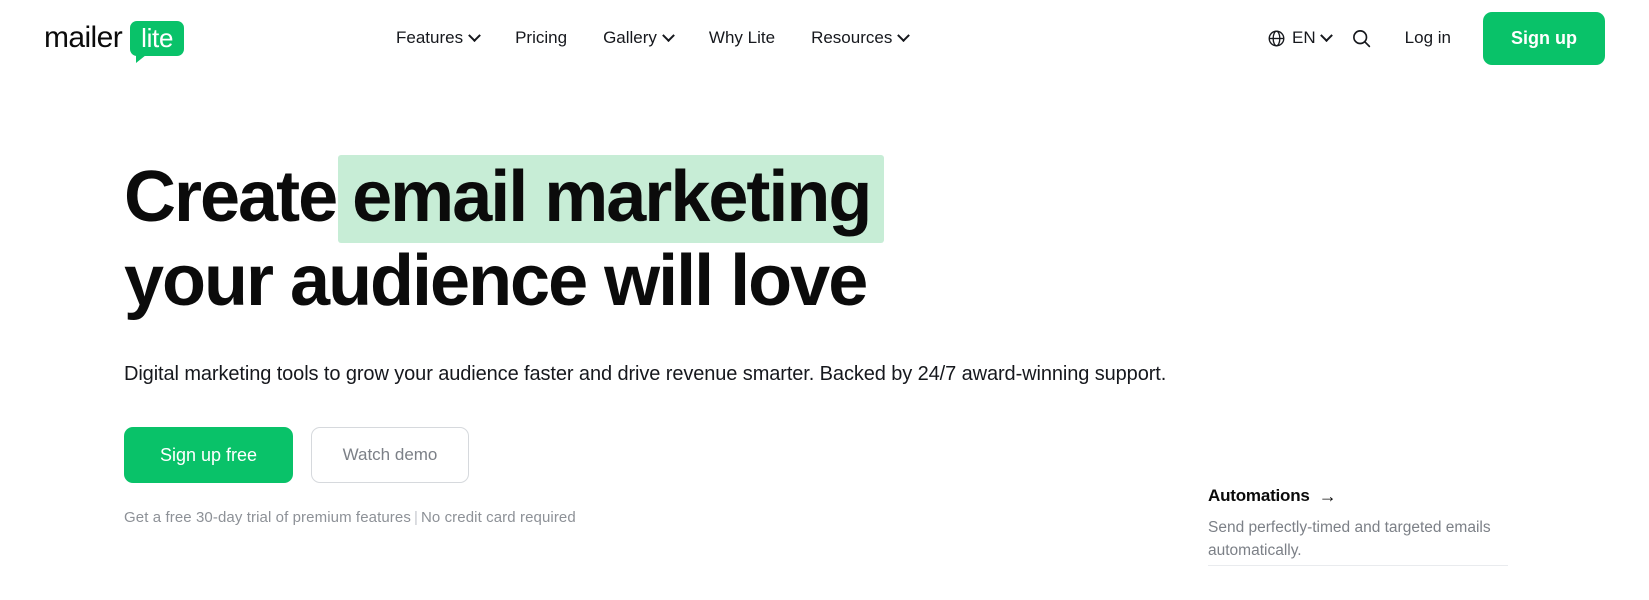 This screenshot has width=1649, height=600. I want to click on logo-badge-label: lite, so click(157, 37).